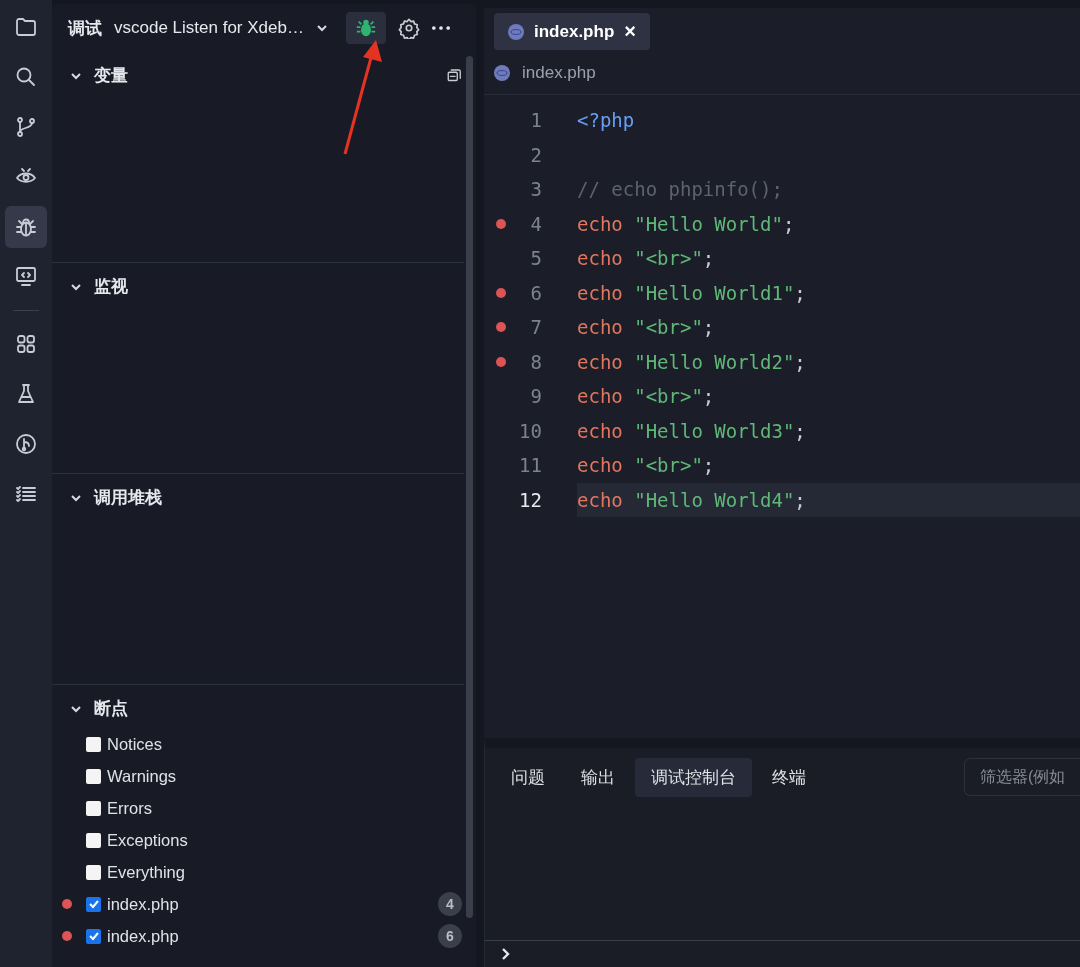 This screenshot has height=967, width=1080. What do you see at coordinates (686, 224) in the screenshot?
I see `code-line: echo "Hello World";` at bounding box center [686, 224].